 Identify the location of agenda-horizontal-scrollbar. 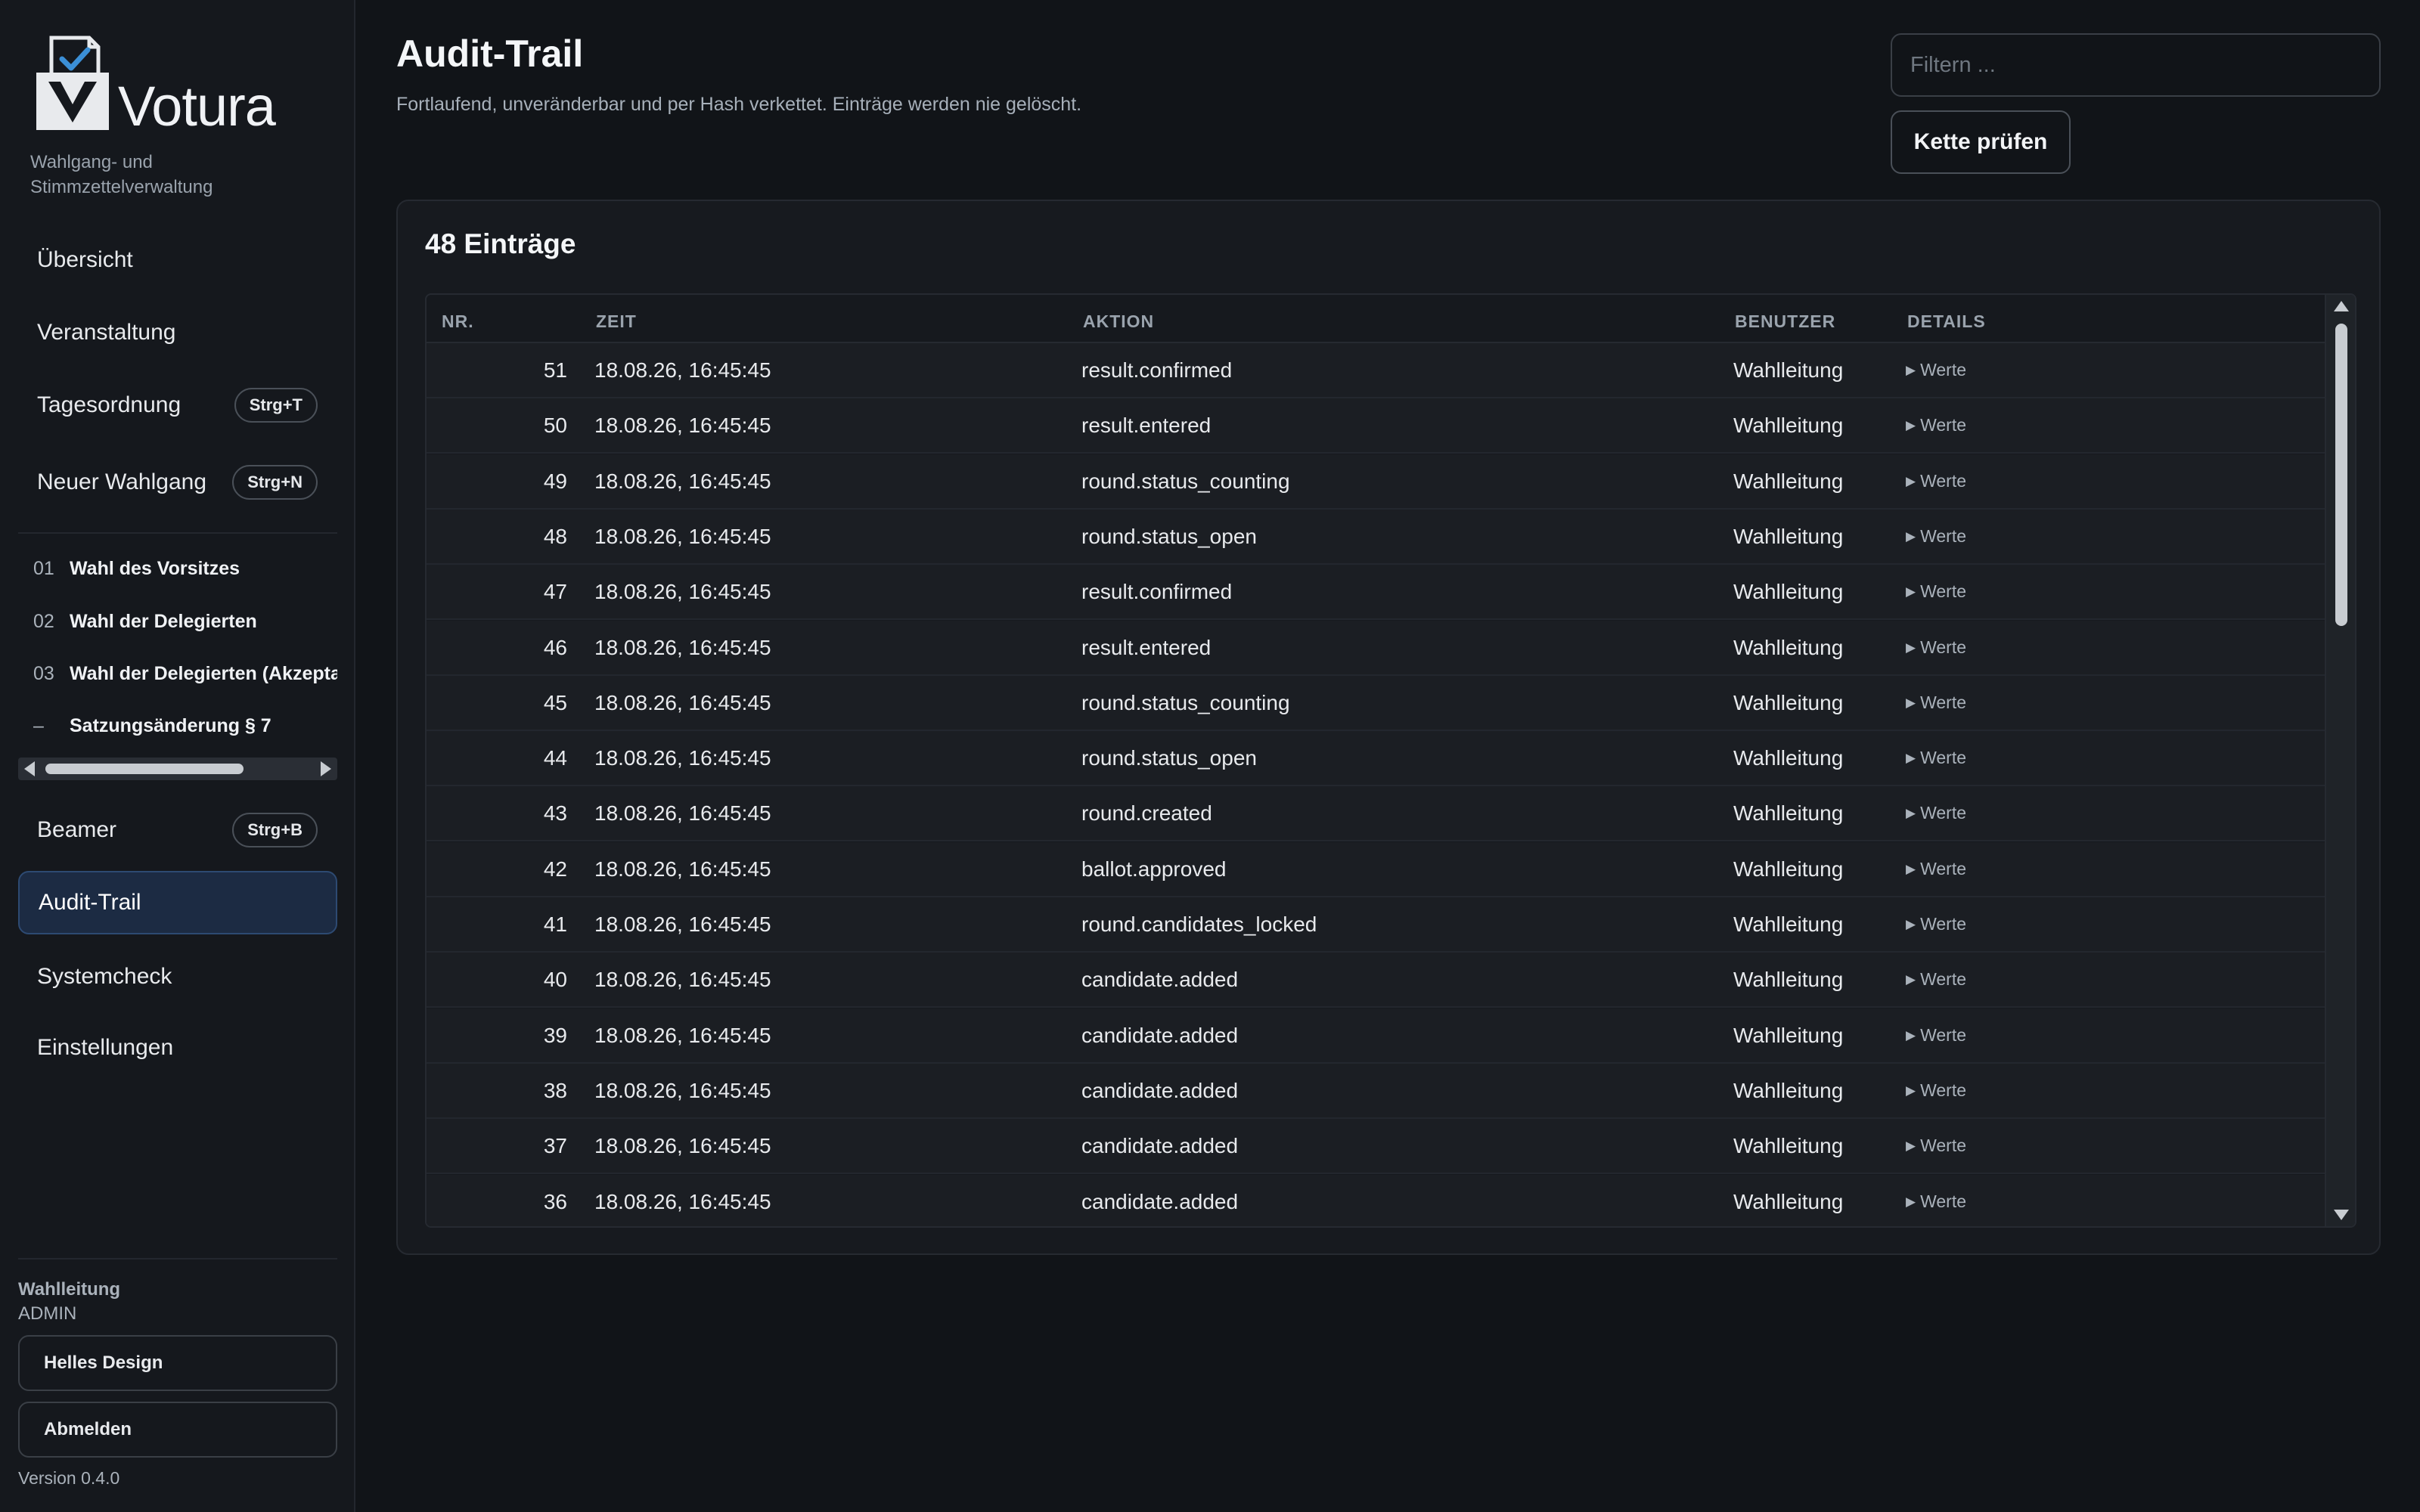
(177, 769).